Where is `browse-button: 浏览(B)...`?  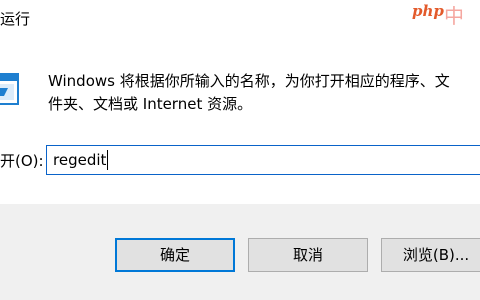
browse-button: 浏览(B)... is located at coordinates (430, 255).